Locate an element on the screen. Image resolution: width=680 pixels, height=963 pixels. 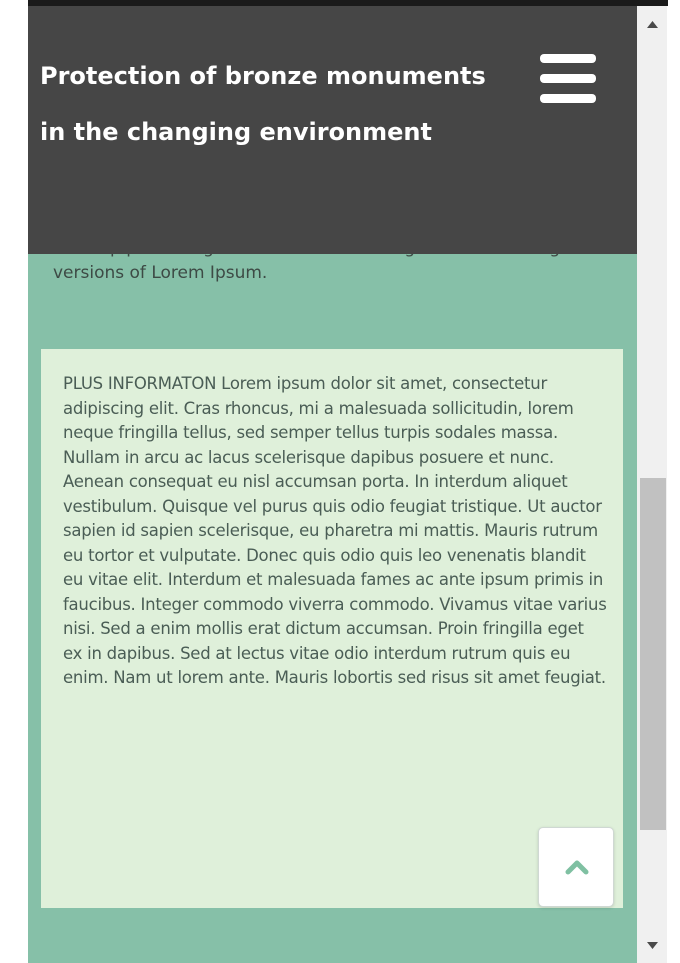
hamburger-menu-icon-bottom-bar is located at coordinates (568, 98).